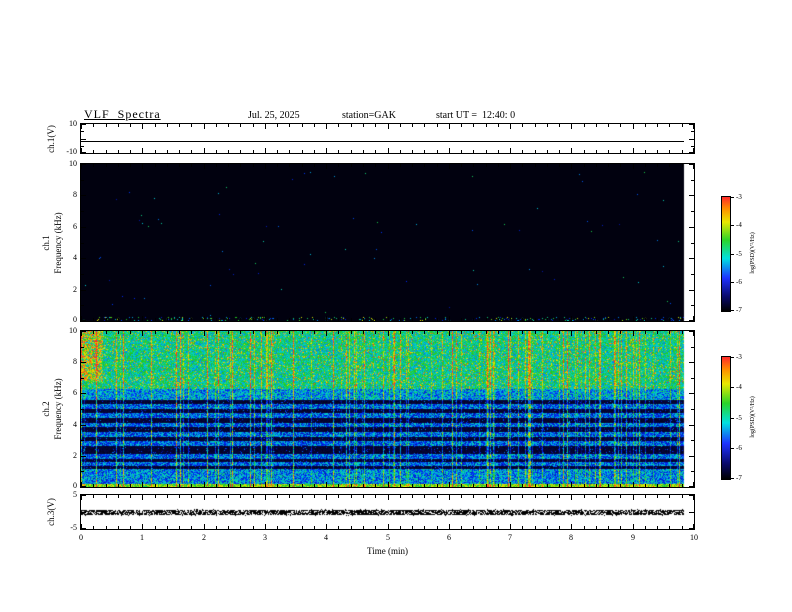 This screenshot has height=612, width=792. What do you see at coordinates (204, 537) in the screenshot?
I see `x-tick-label: 2` at bounding box center [204, 537].